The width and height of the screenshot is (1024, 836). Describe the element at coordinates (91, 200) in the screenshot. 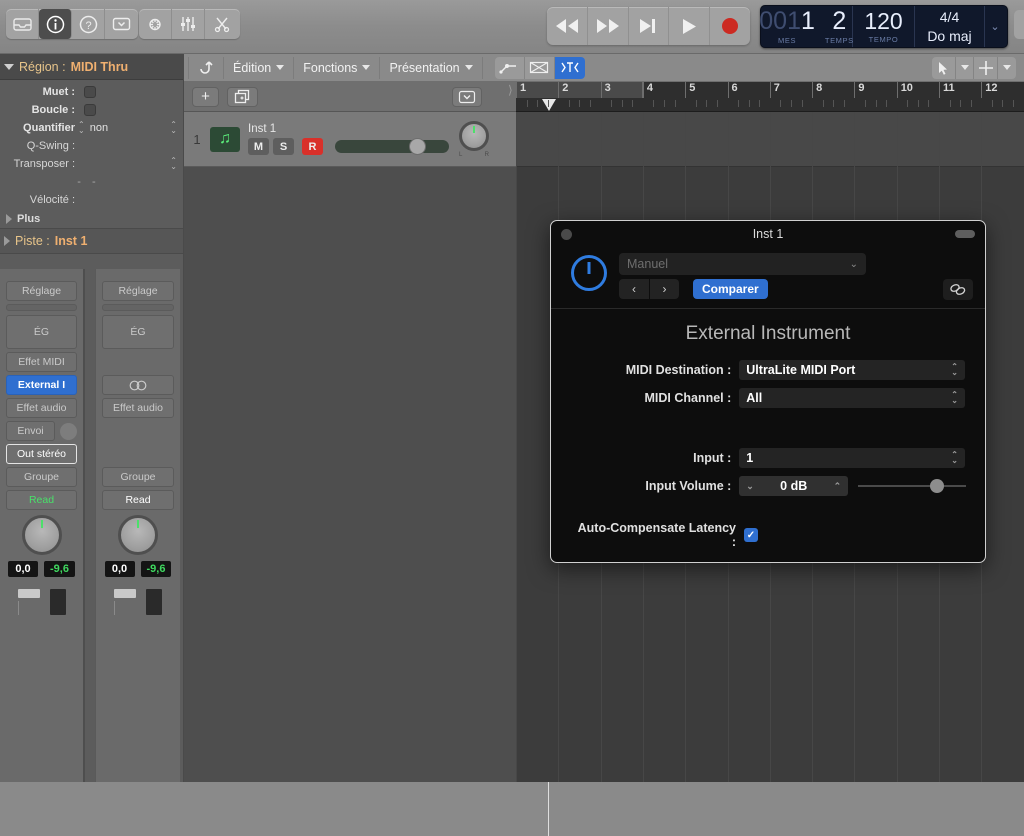

I see `inspector-row-velocite: Vélocité :` at that location.